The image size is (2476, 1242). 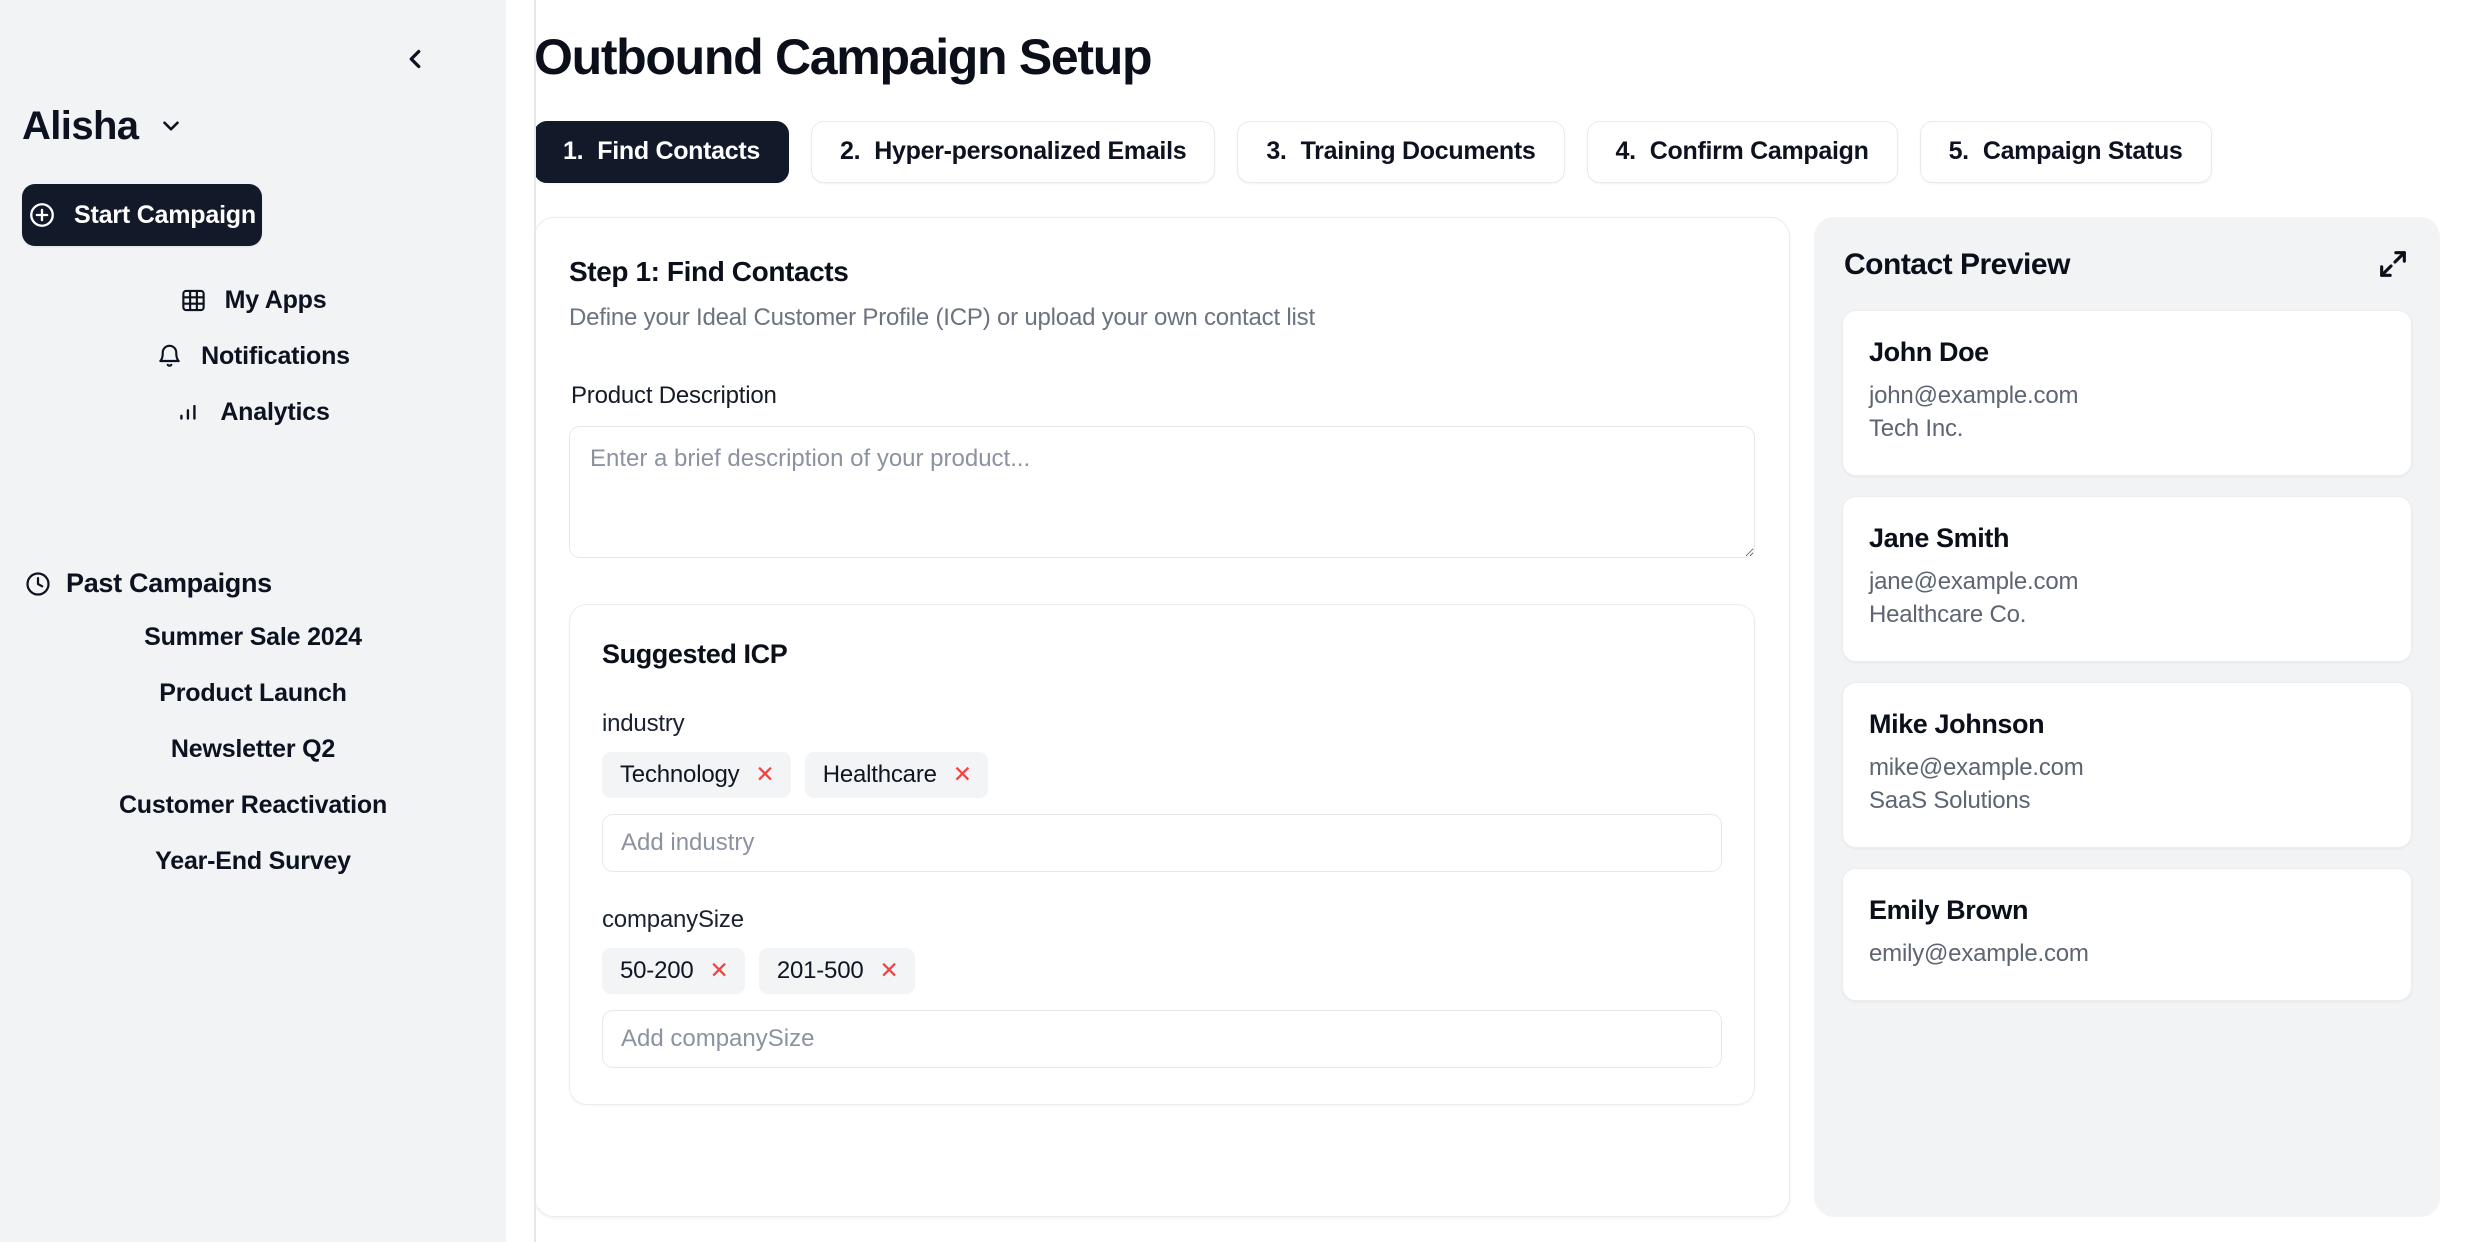 What do you see at coordinates (680, 774) in the screenshot?
I see `icp-chip-label: Technology` at bounding box center [680, 774].